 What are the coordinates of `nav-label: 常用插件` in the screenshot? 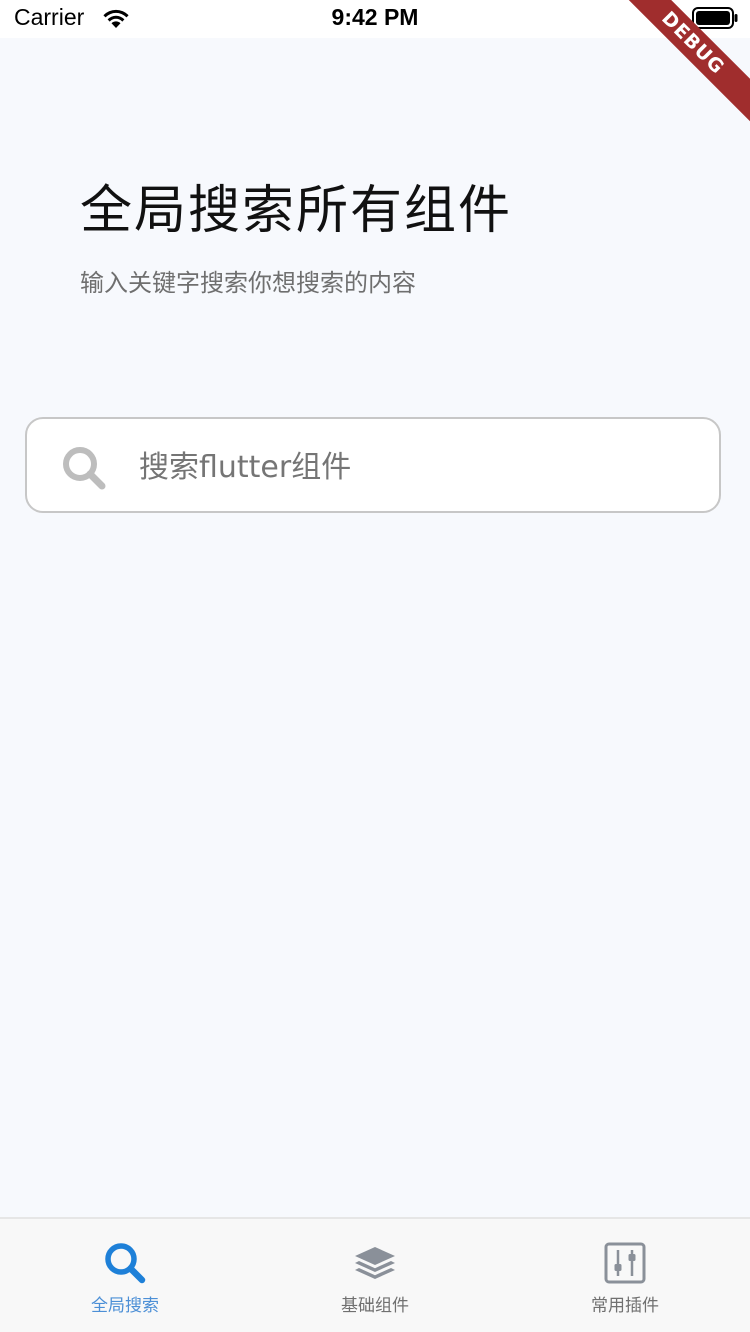 It's located at (625, 1306).